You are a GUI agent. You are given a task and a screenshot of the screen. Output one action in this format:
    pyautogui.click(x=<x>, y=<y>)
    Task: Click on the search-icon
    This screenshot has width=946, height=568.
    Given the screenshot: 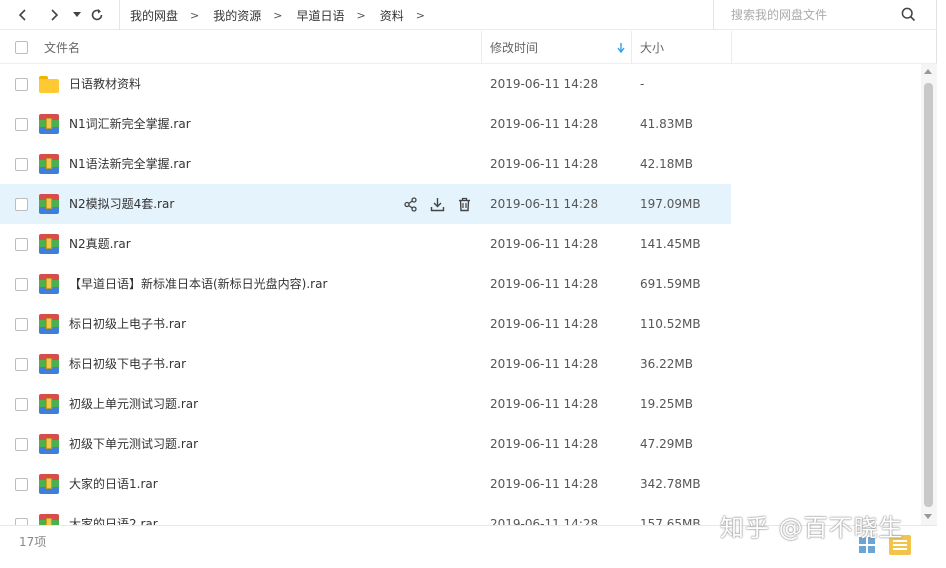 What is the action you would take?
    pyautogui.click(x=908, y=16)
    